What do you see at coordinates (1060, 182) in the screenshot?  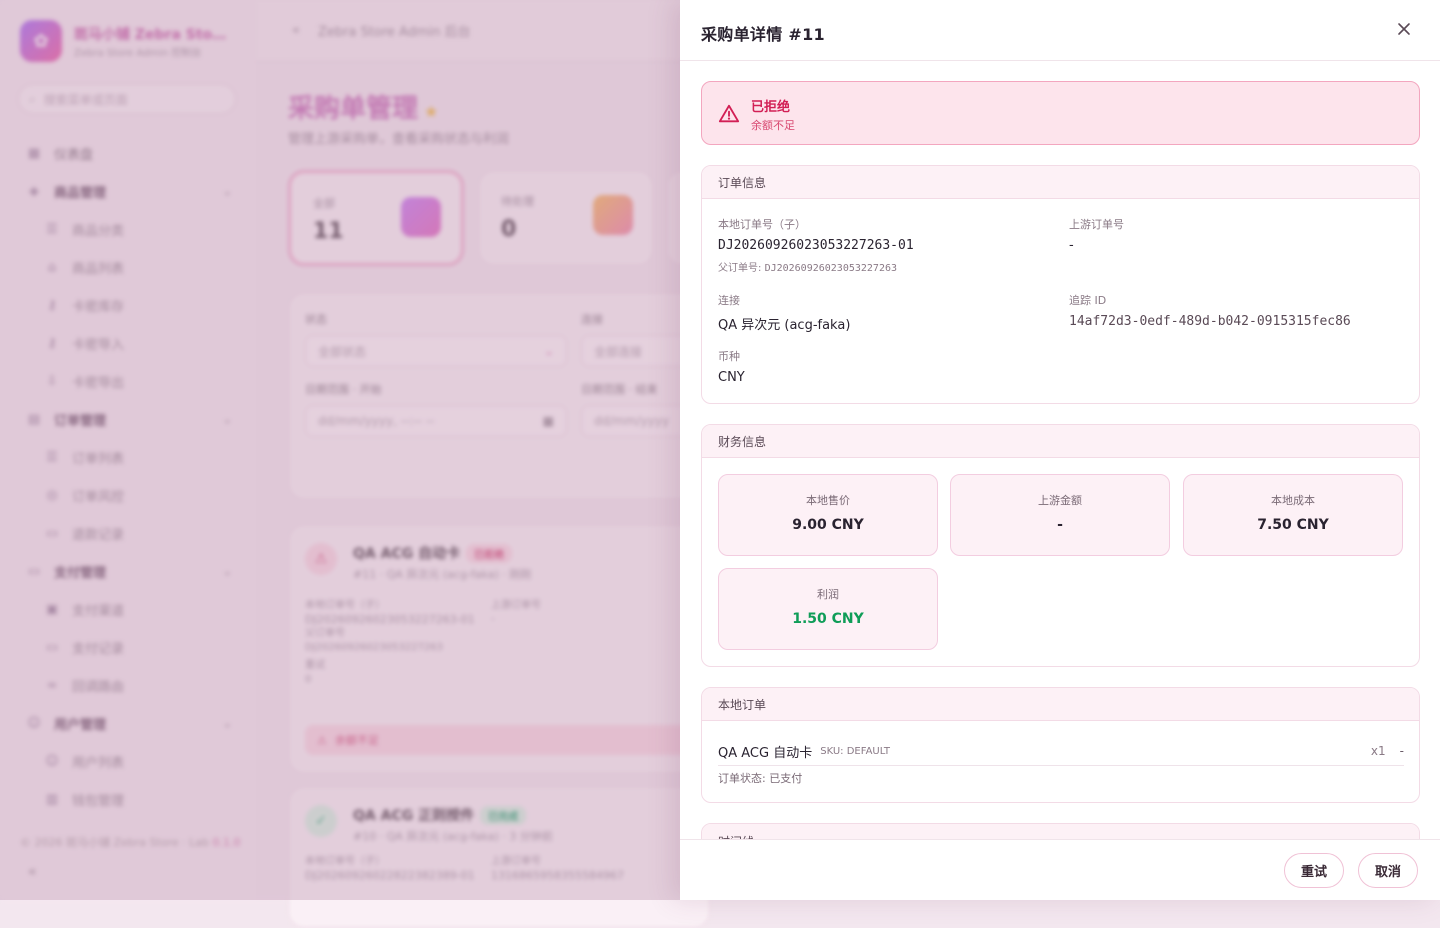 I see `section-heading: 订单信息` at bounding box center [1060, 182].